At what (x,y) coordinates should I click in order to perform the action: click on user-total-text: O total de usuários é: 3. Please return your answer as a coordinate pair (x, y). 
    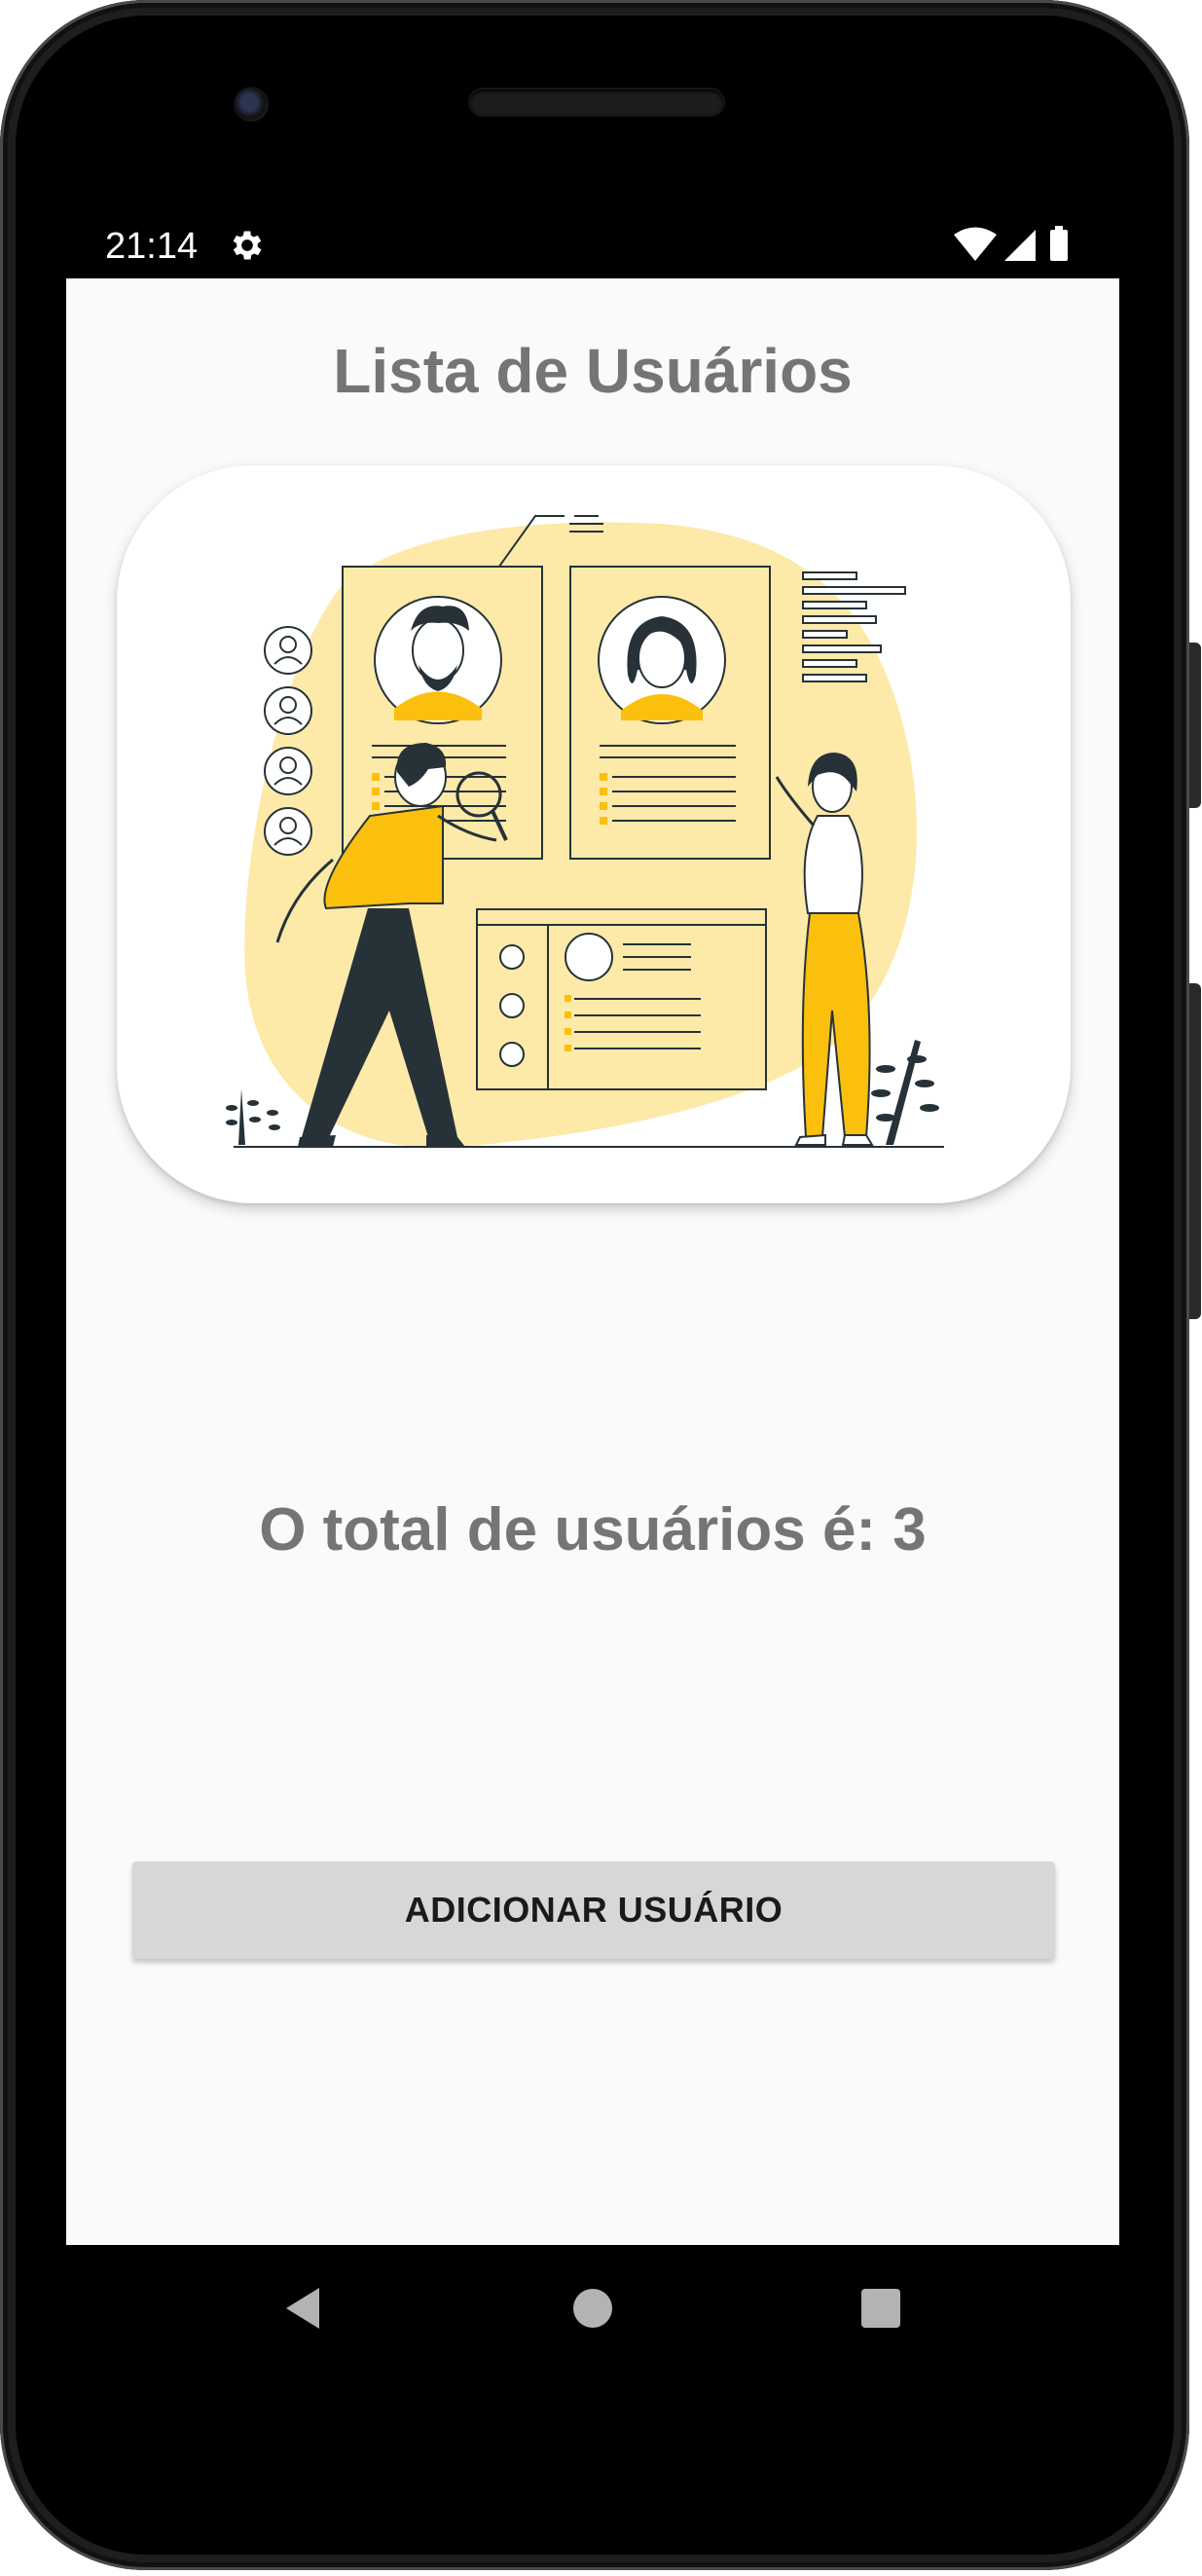
    Looking at the image, I should click on (593, 1530).